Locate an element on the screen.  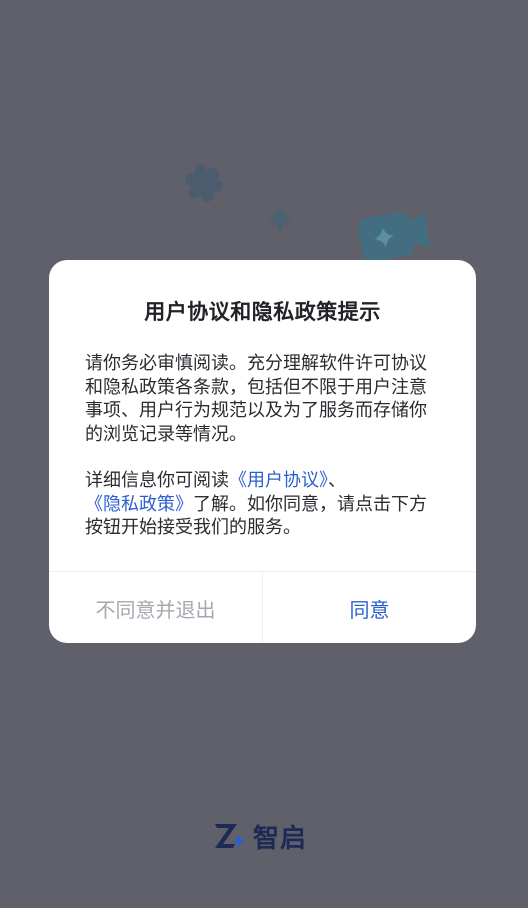
brand-name: 智启 is located at coordinates (280, 838).